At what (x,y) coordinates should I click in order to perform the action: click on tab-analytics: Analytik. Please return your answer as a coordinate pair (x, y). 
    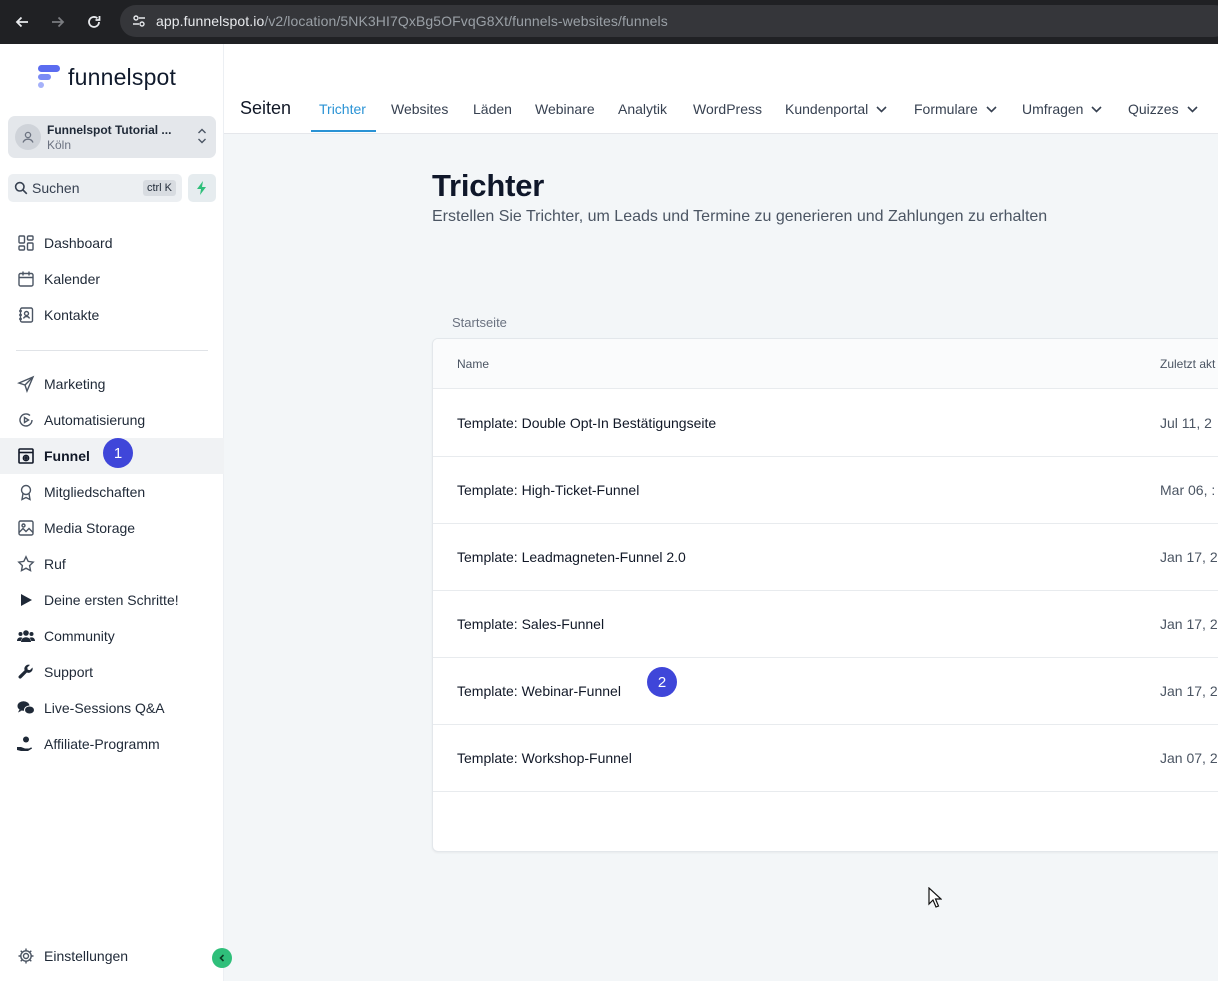
    Looking at the image, I should click on (642, 109).